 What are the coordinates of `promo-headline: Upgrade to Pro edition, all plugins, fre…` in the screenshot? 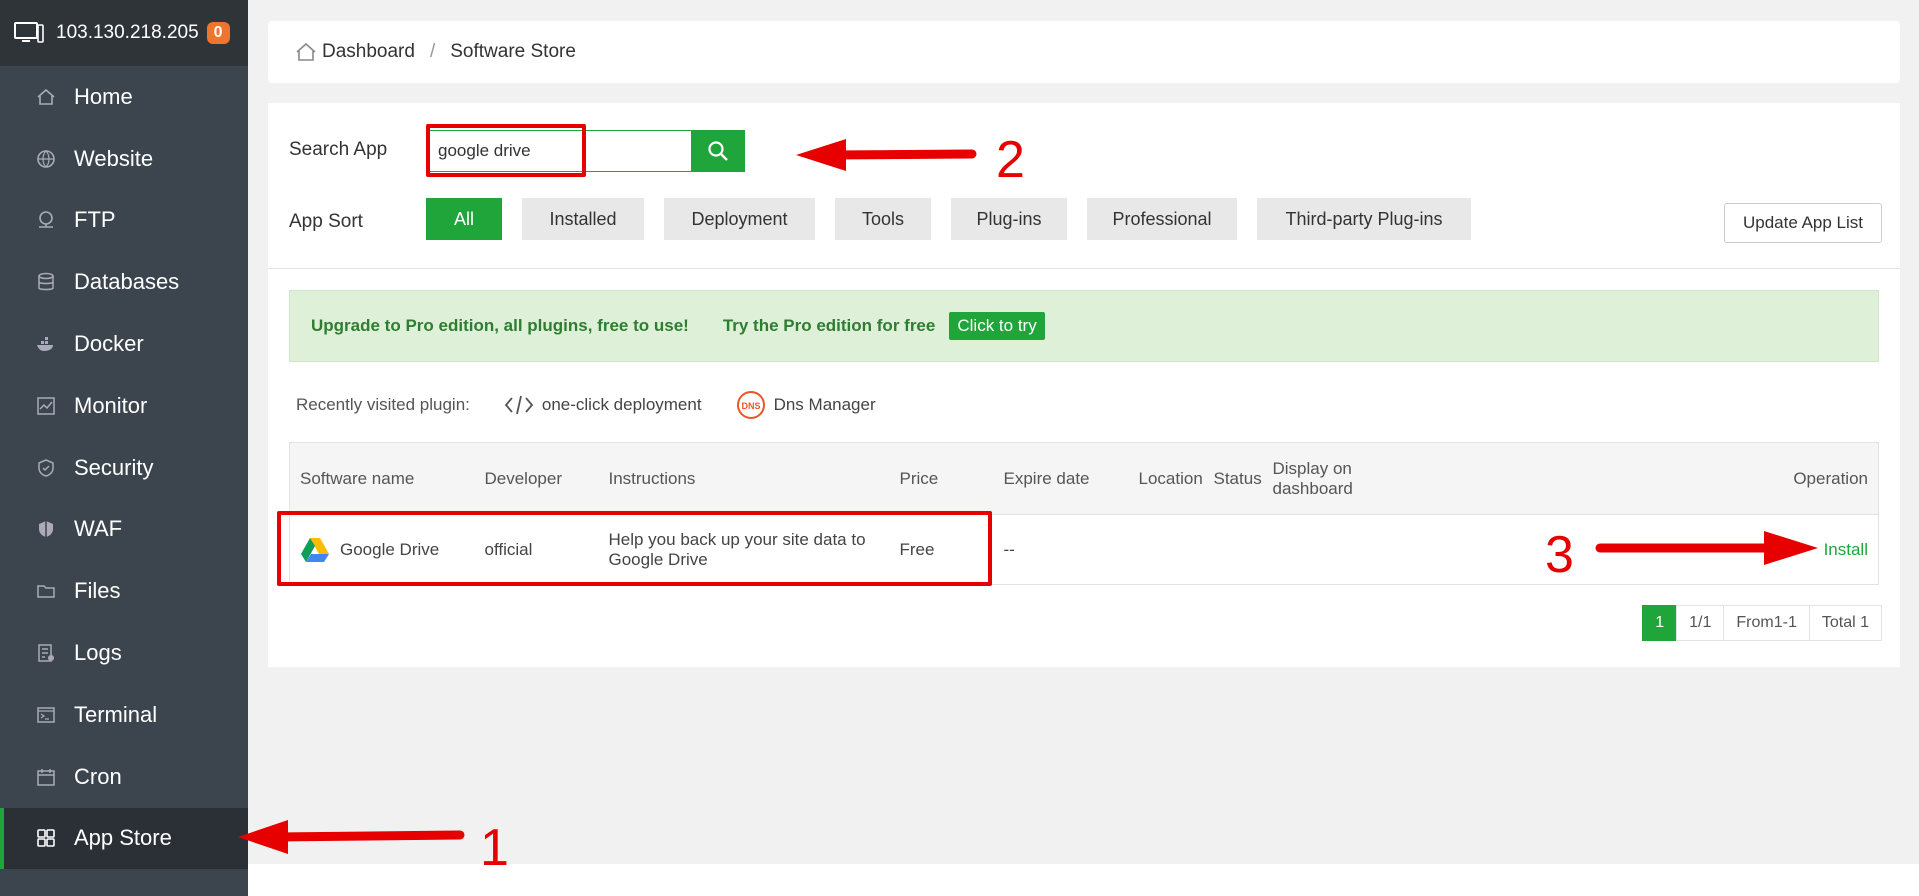 It's located at (500, 325).